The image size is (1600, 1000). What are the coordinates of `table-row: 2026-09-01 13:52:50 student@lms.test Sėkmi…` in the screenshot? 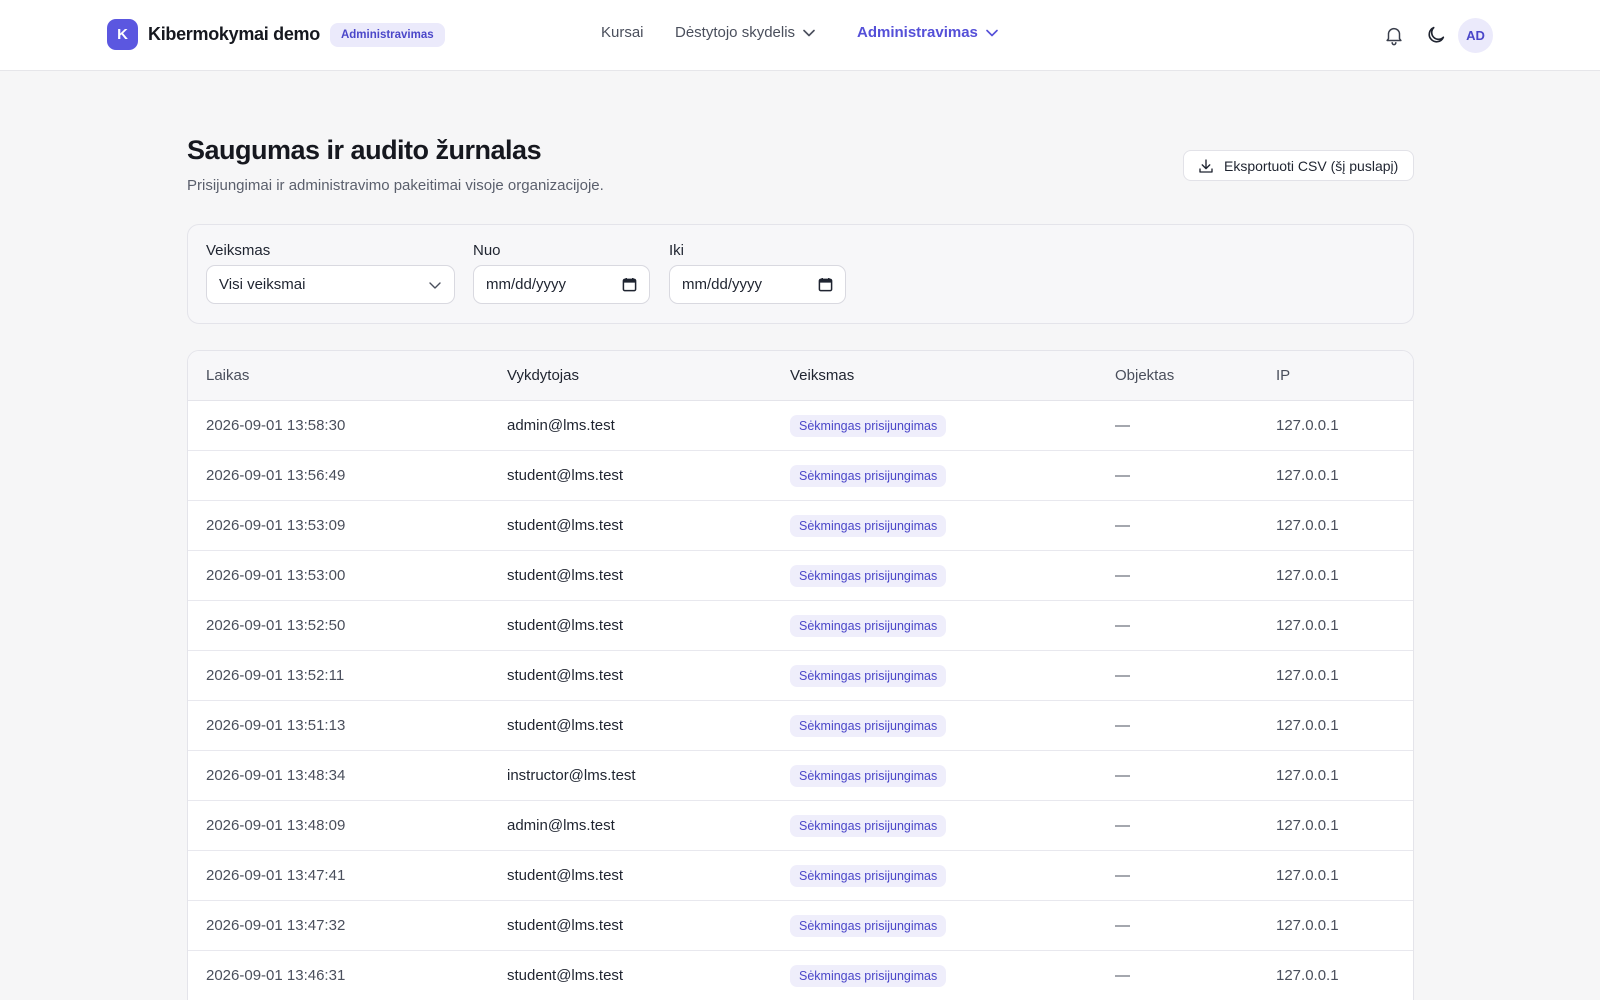 It's located at (800, 626).